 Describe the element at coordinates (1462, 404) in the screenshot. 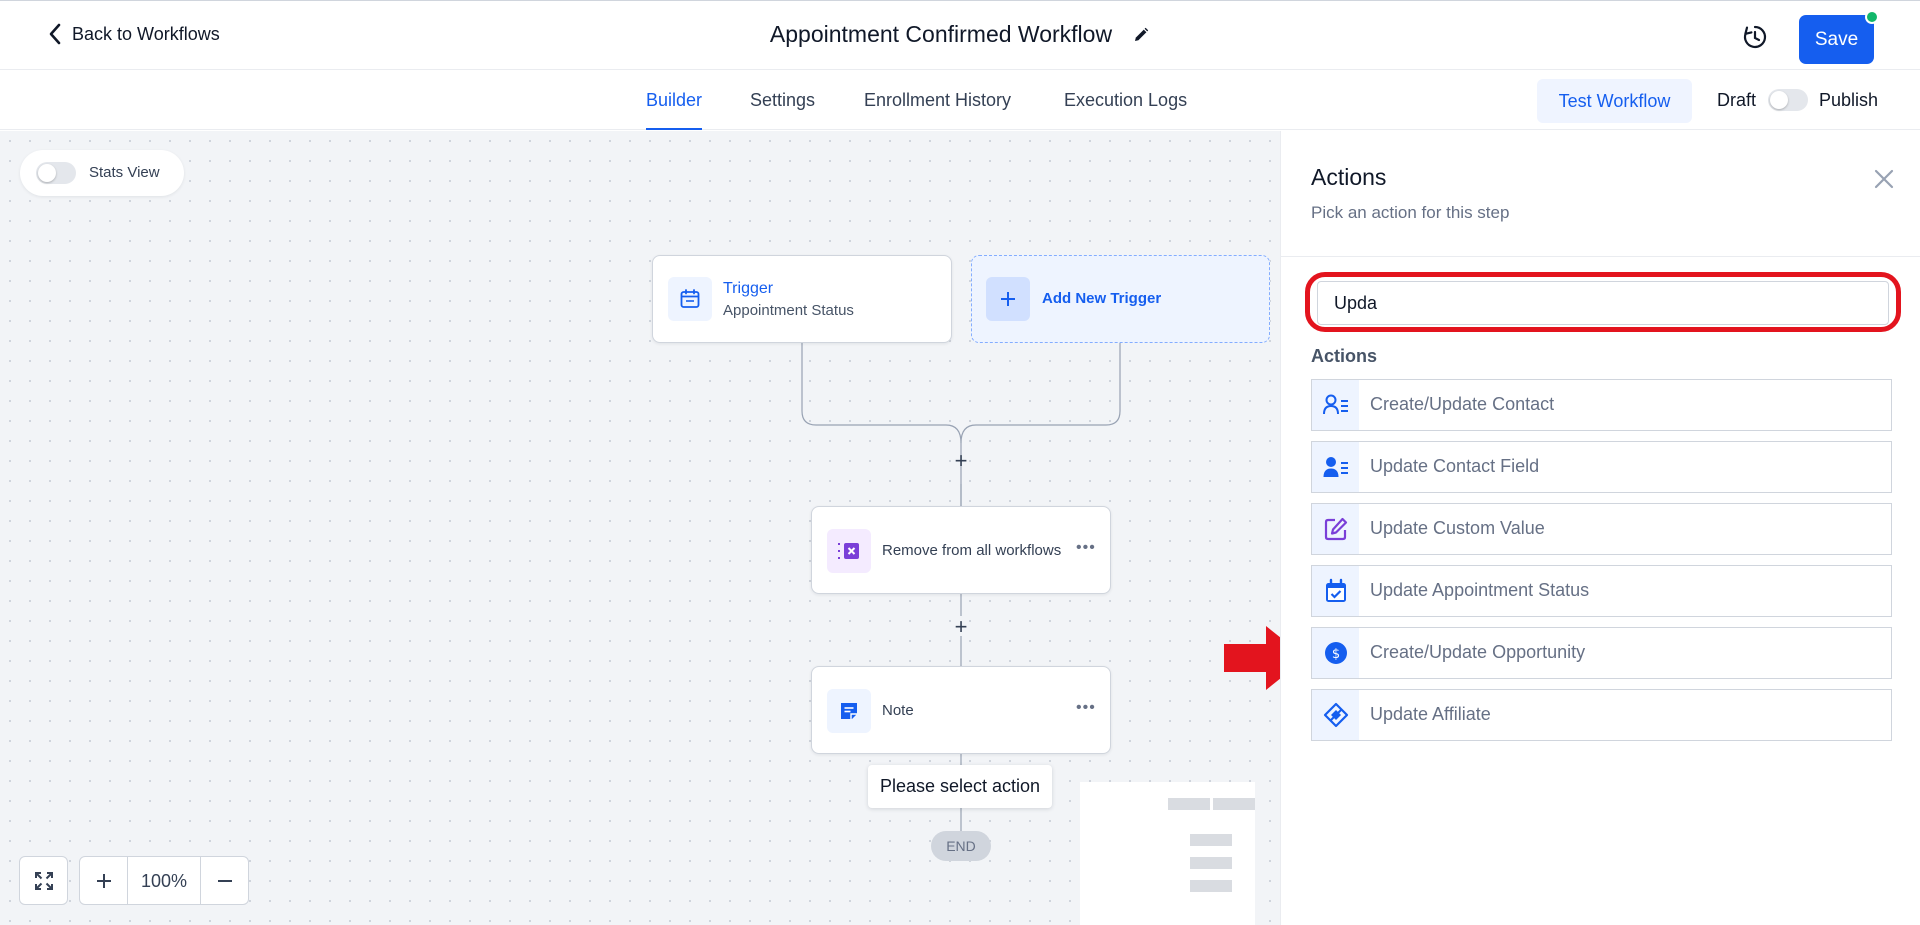

I see `action-item-label: Create/Update Contact` at that location.